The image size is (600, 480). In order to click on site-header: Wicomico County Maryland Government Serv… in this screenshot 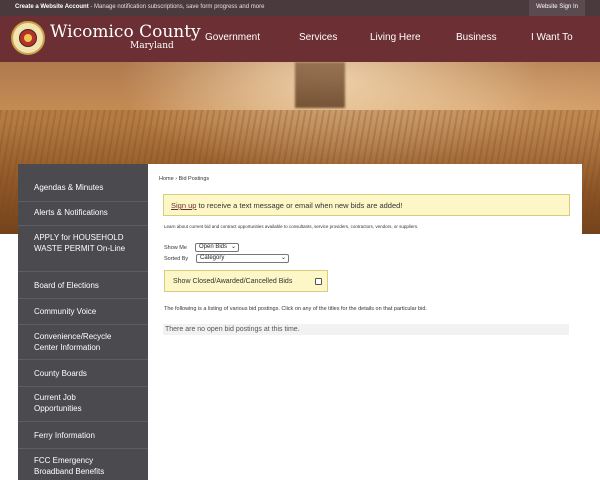, I will do `click(300, 39)`.